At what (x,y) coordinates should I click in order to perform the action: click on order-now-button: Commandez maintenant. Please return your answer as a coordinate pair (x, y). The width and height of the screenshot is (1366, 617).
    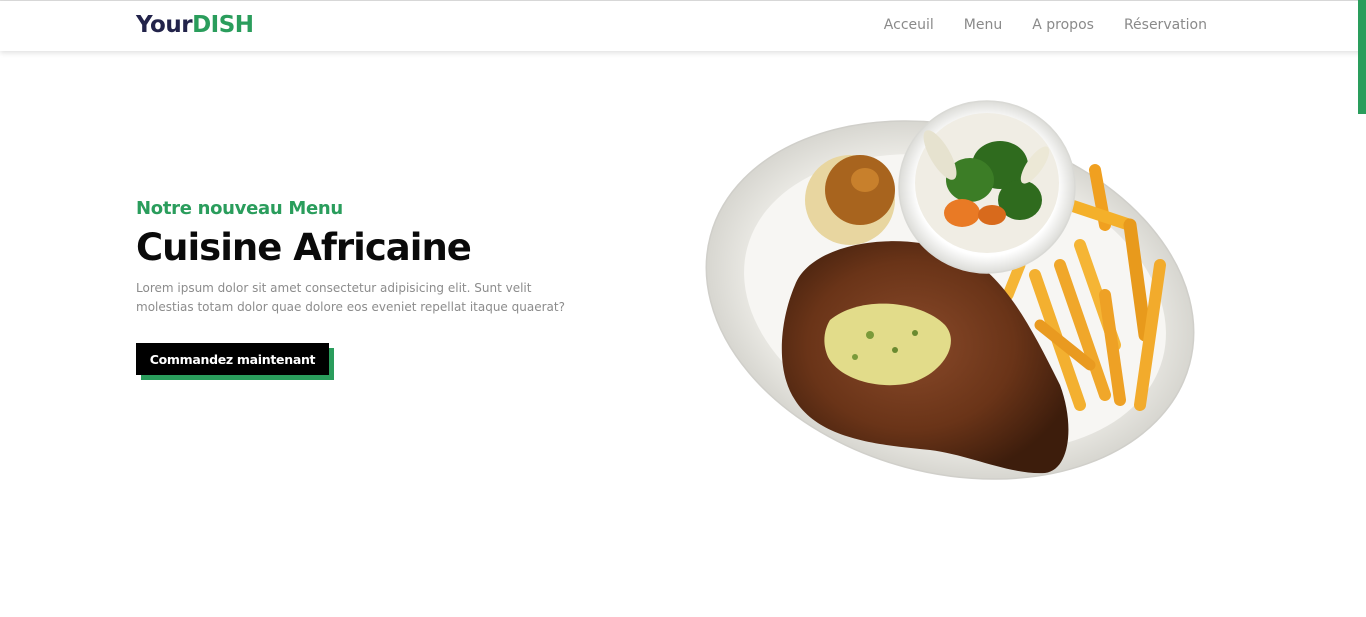
    Looking at the image, I should click on (232, 359).